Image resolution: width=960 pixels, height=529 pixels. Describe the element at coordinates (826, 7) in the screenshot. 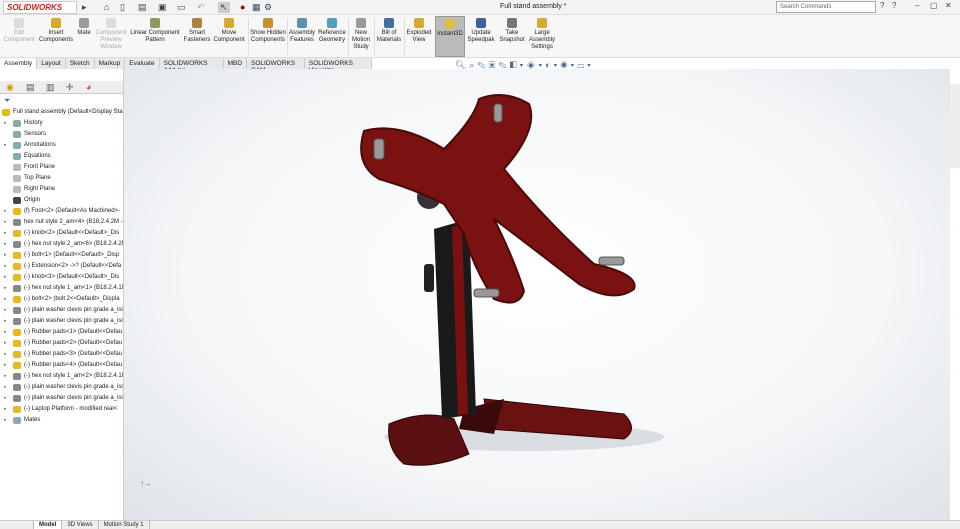

I see `search-commands-input: Search Commands` at that location.